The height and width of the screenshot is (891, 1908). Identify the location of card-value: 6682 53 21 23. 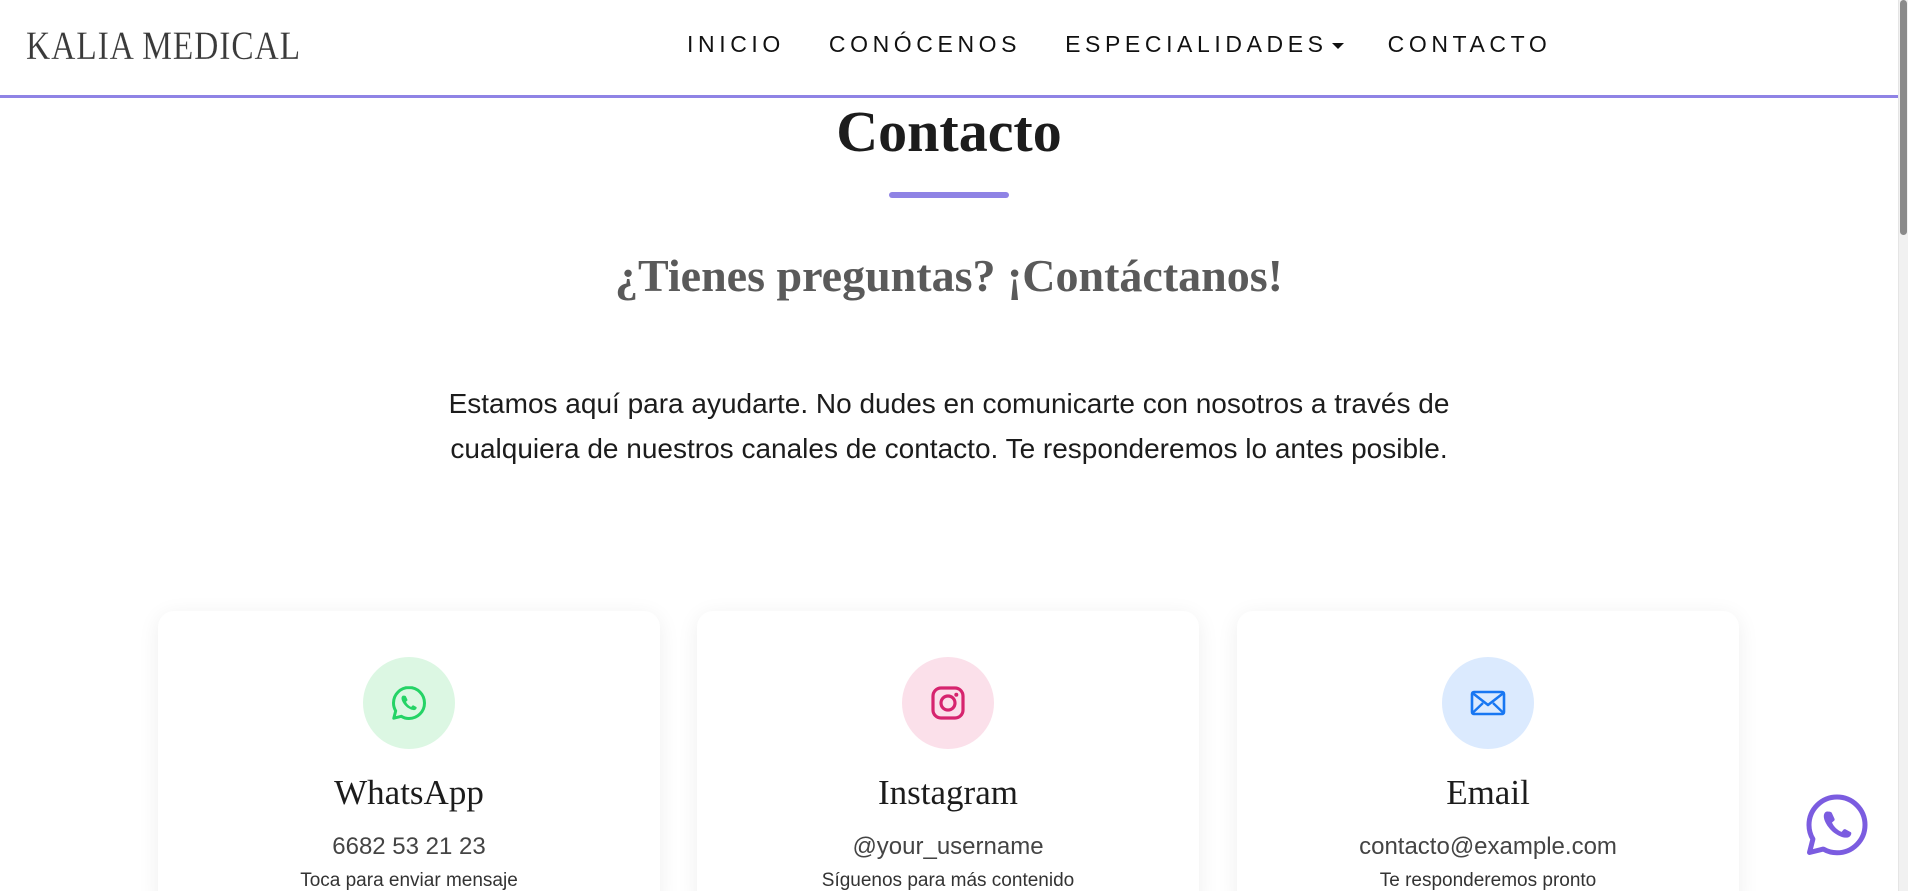
(409, 847).